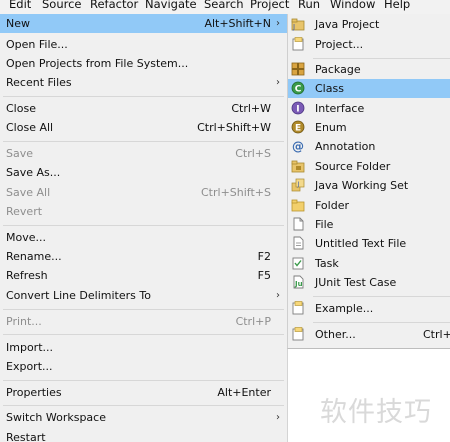 The height and width of the screenshot is (442, 450). I want to click on submenu-item-label: Package, so click(338, 69).